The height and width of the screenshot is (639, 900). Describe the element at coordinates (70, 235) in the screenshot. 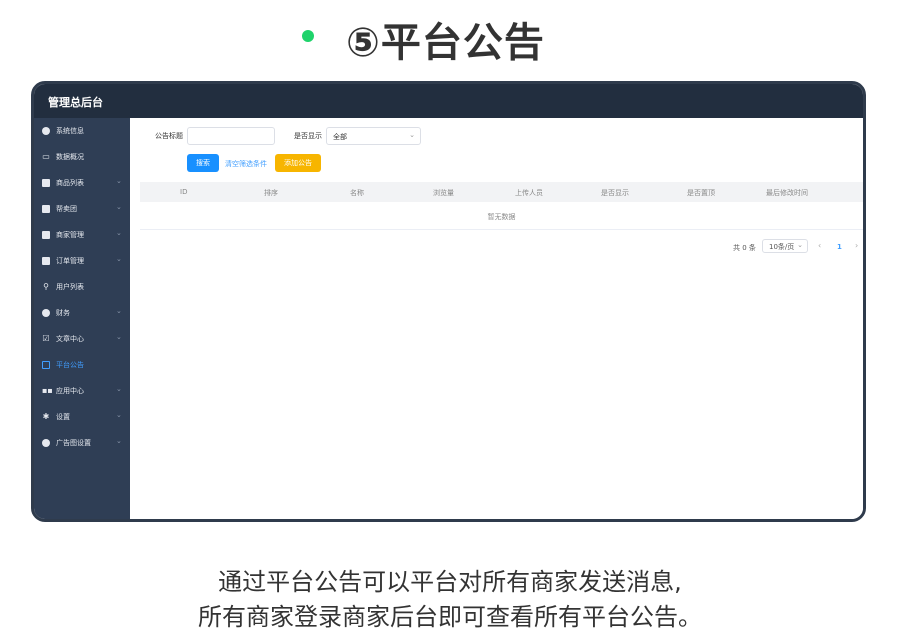

I see `sidebar-item-label: 商家管理` at that location.